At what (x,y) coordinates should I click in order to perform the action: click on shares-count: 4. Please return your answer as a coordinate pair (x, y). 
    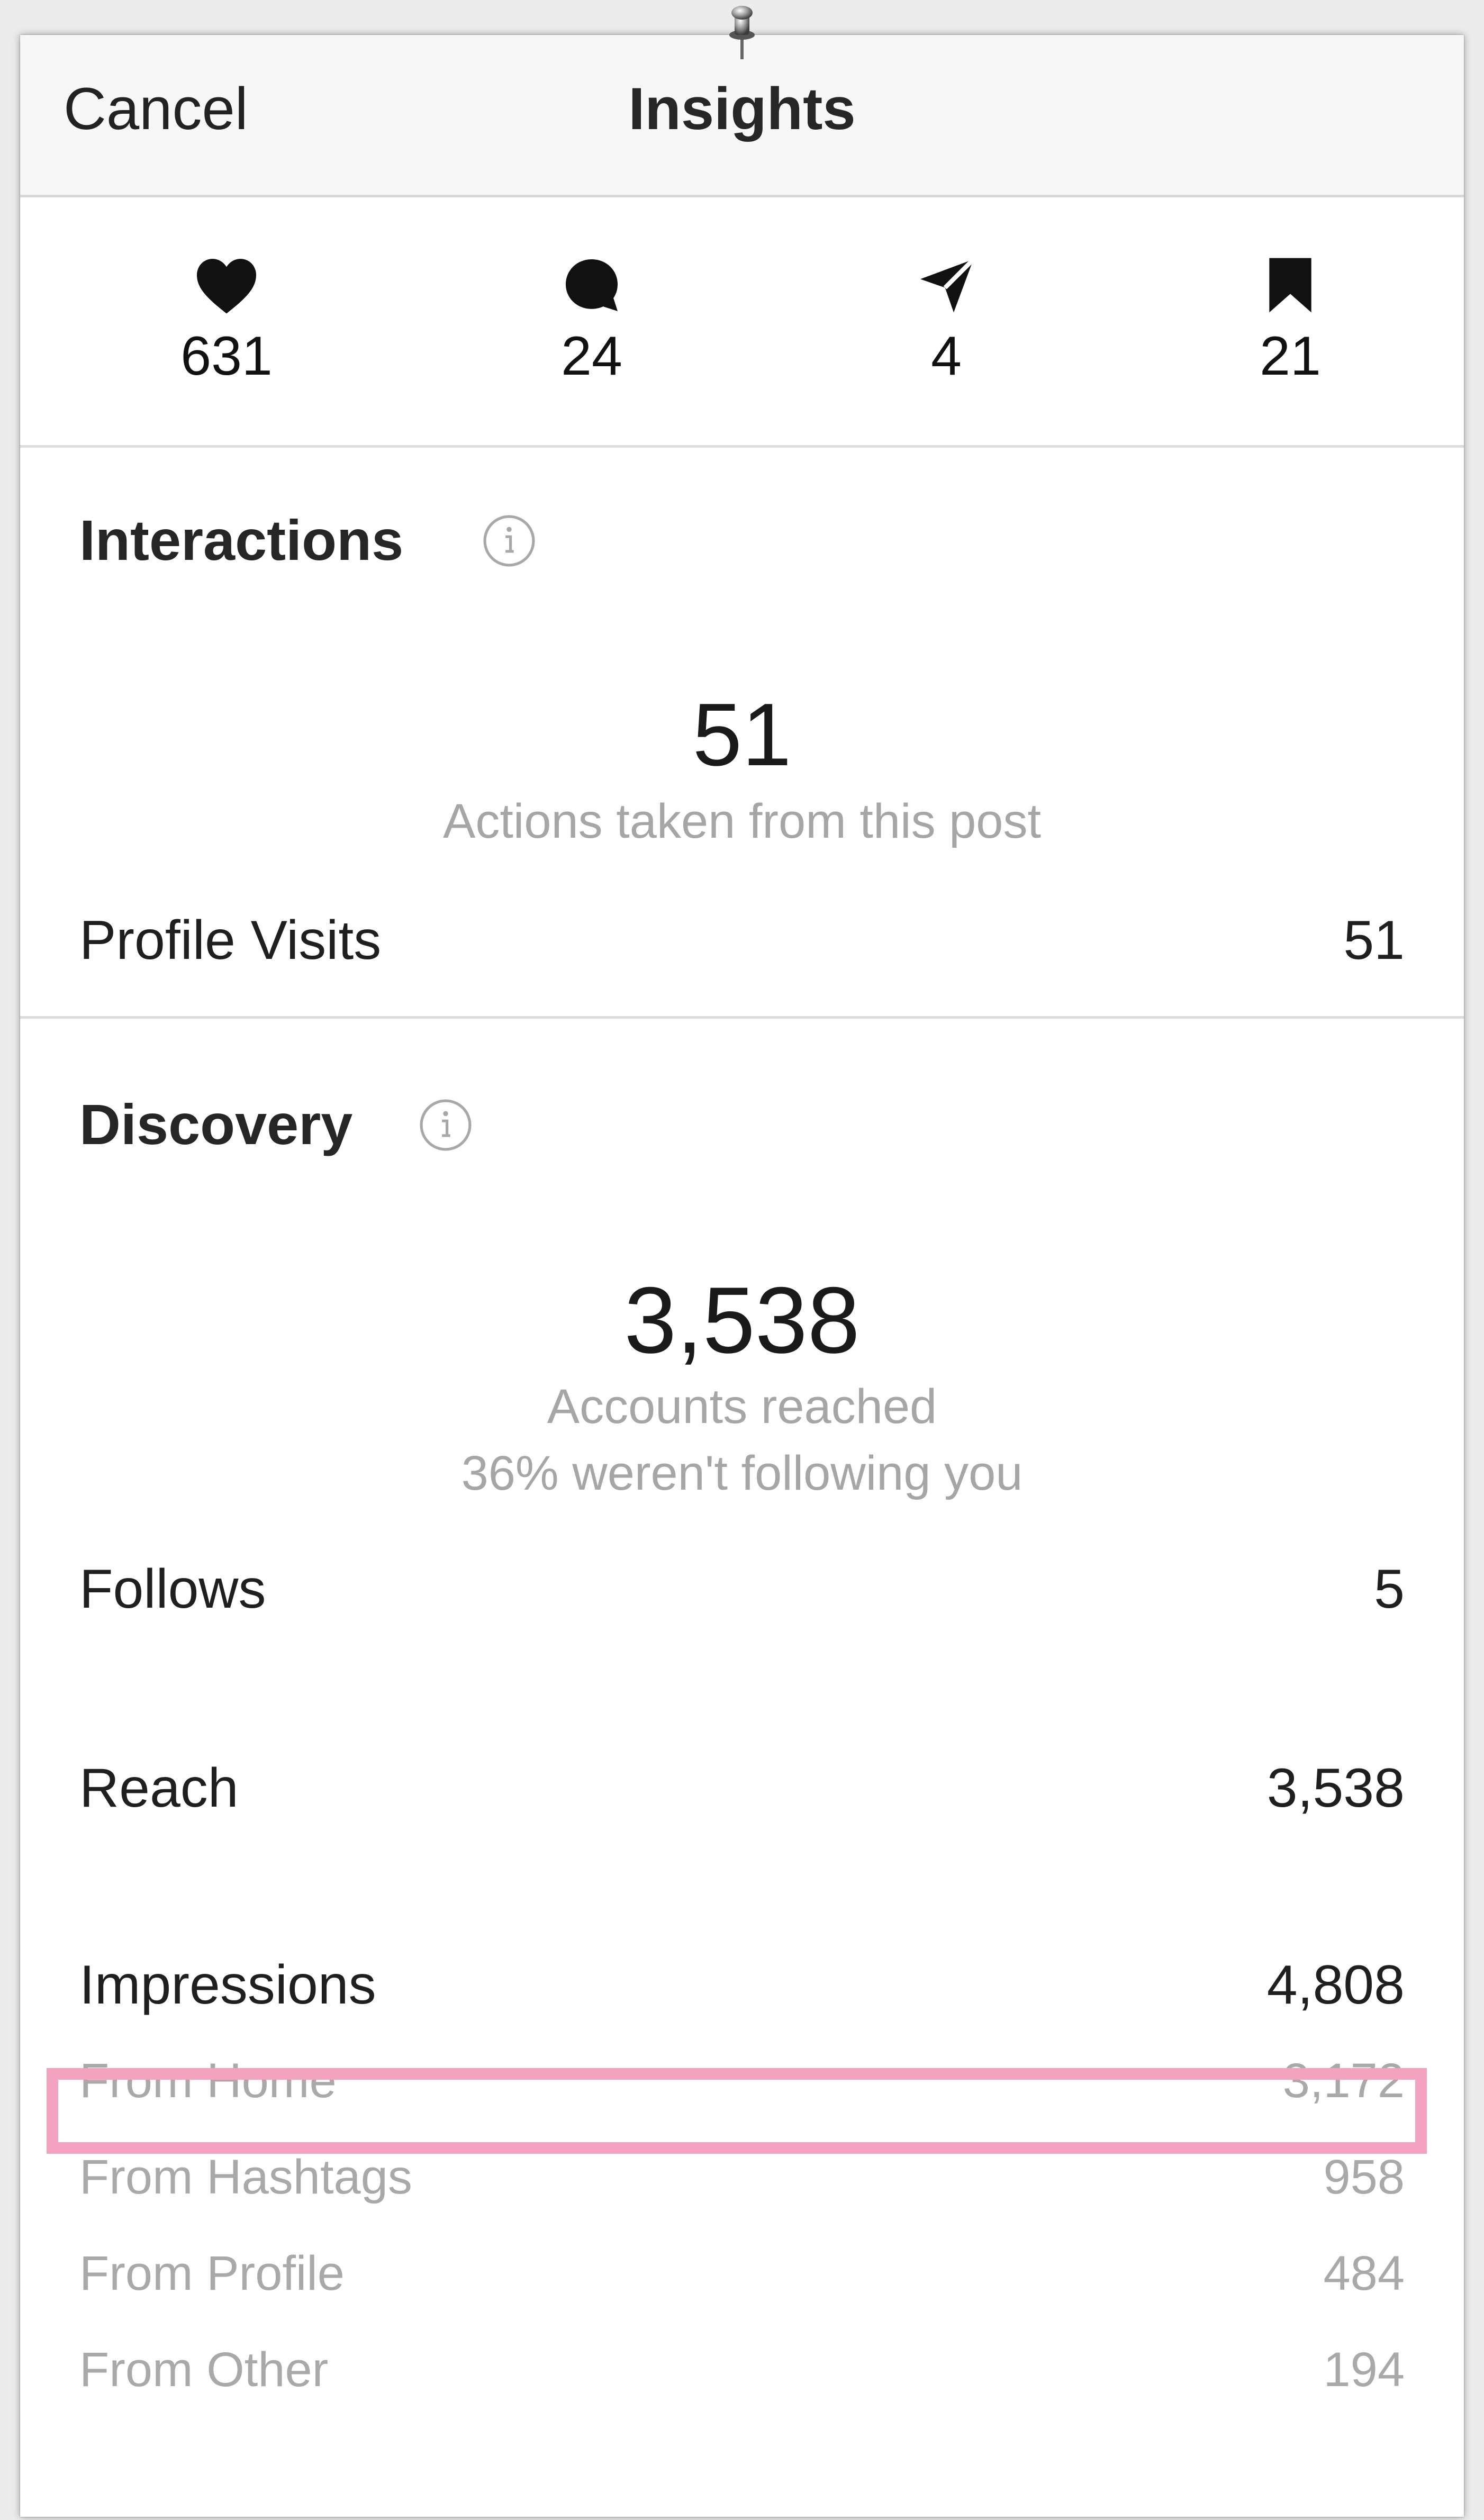
    Looking at the image, I should click on (946, 356).